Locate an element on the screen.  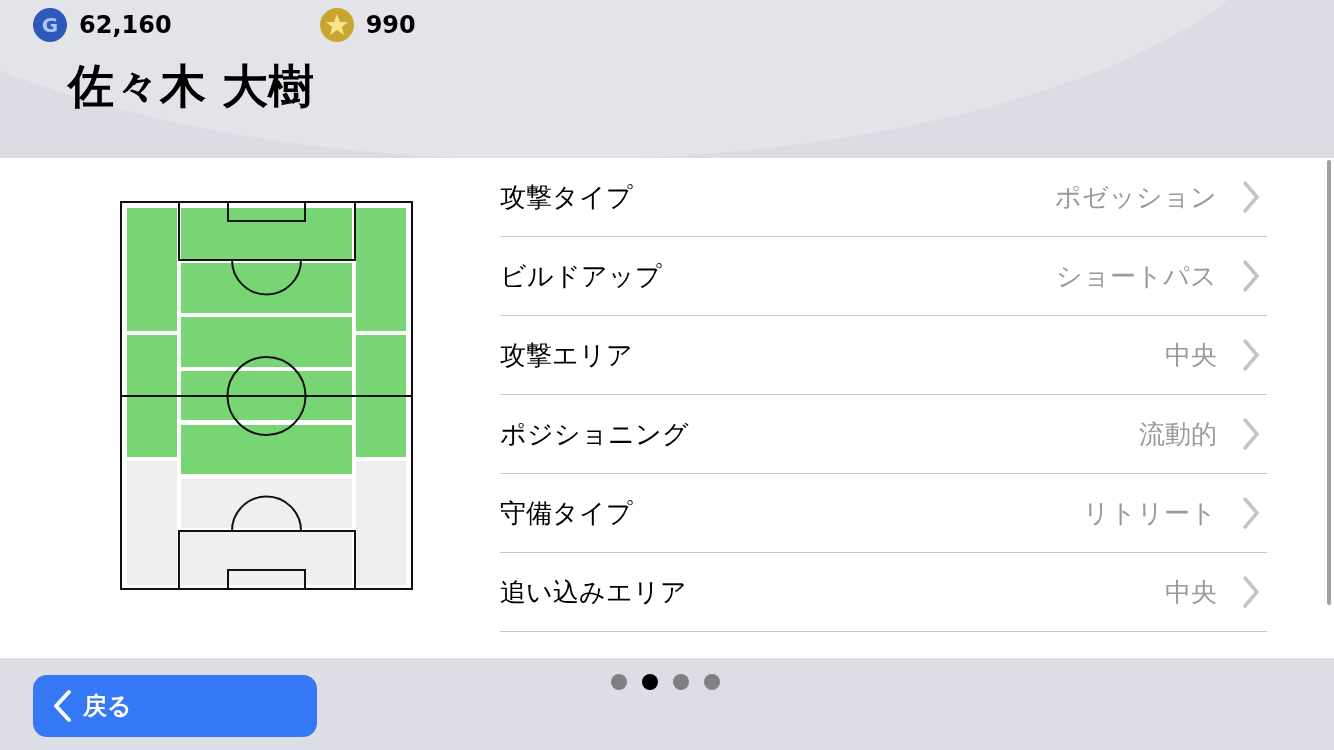
chevron-left-icon is located at coordinates (62, 706).